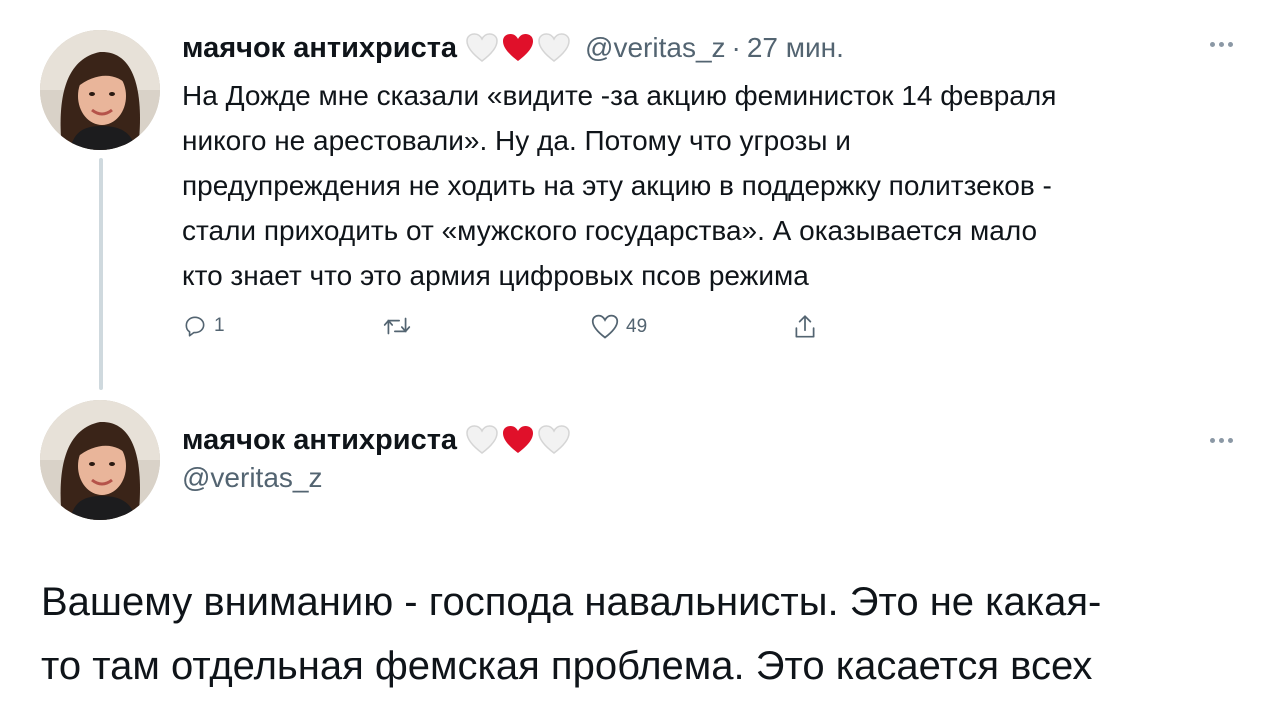 The height and width of the screenshot is (723, 1280). What do you see at coordinates (637, 326) in the screenshot?
I see `like-count: 49` at bounding box center [637, 326].